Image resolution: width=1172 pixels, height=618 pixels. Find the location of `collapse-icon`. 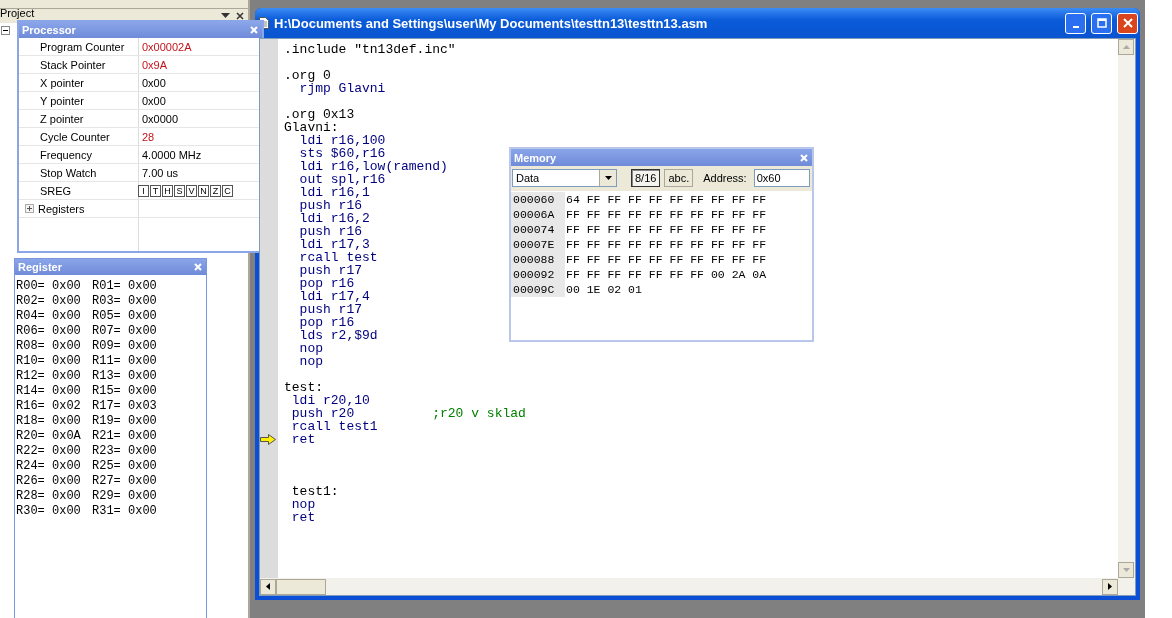

collapse-icon is located at coordinates (5, 30).